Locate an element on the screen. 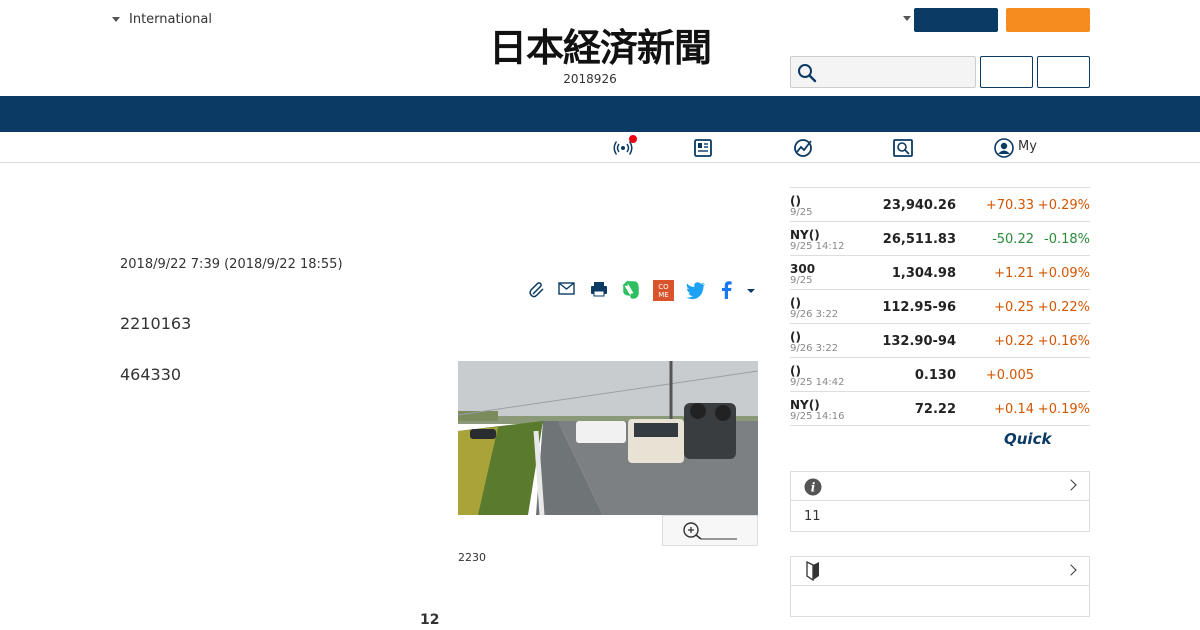 The width and height of the screenshot is (1200, 630). market-time: 9/25 14:42 is located at coordinates (817, 382).